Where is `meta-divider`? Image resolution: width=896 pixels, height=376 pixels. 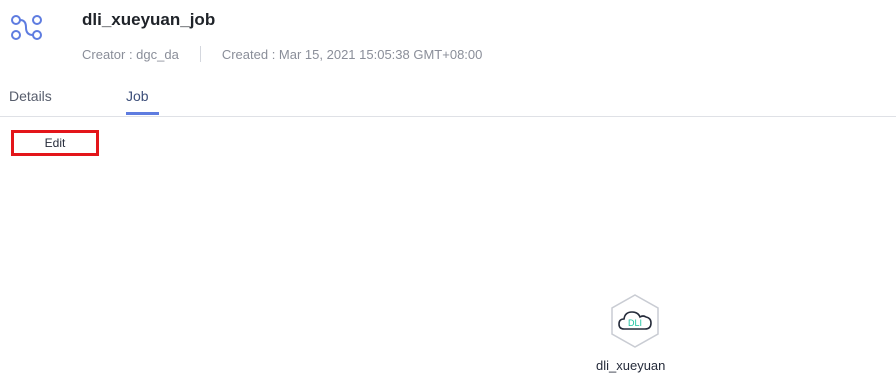
meta-divider is located at coordinates (200, 54).